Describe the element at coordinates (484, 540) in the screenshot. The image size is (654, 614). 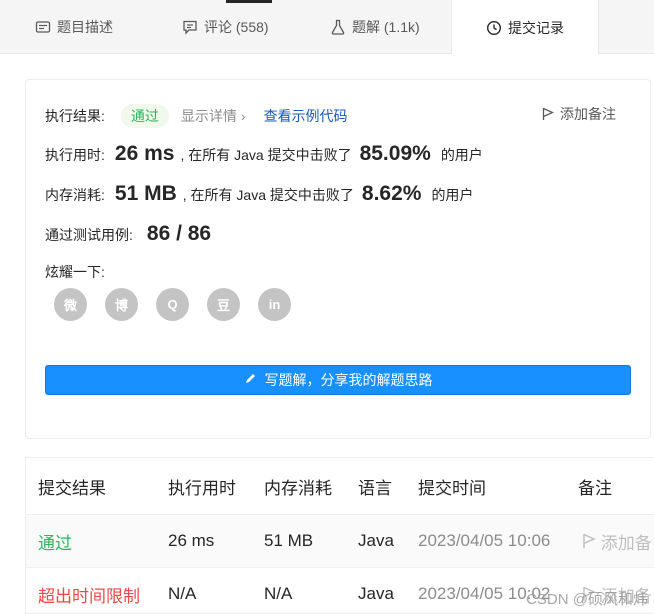
I see `row-submit-time: 2023/04/05 10:06` at that location.